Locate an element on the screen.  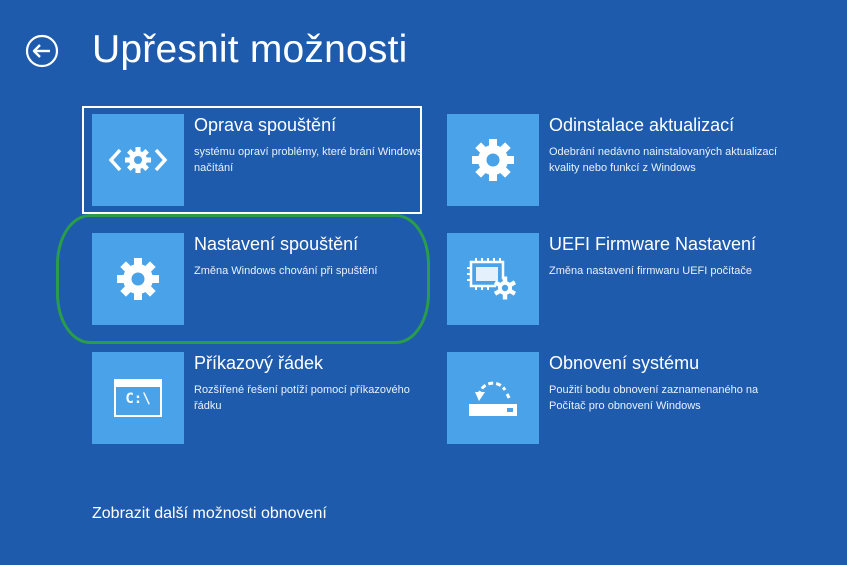
startup-repair-tile is located at coordinates (138, 160).